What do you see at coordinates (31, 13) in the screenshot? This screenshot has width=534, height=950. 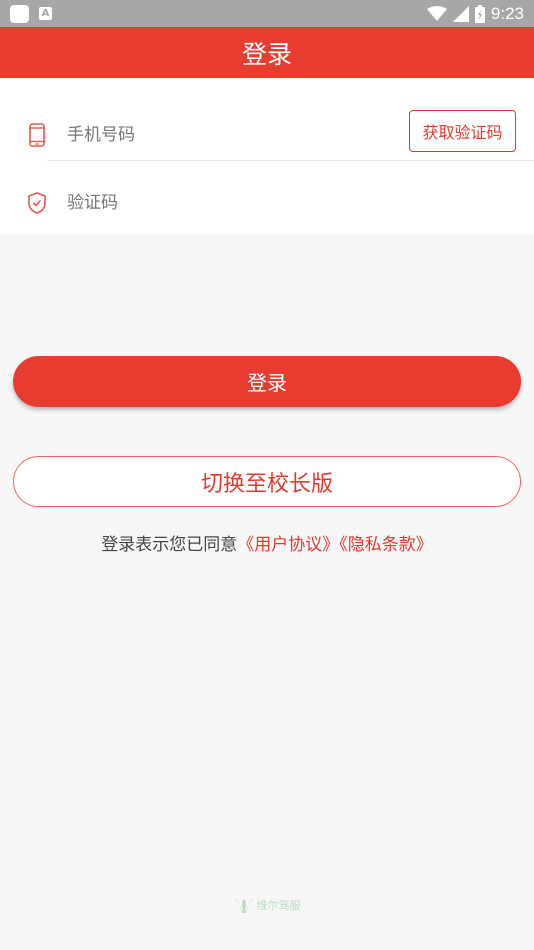 I see `status-bar-left: A` at bounding box center [31, 13].